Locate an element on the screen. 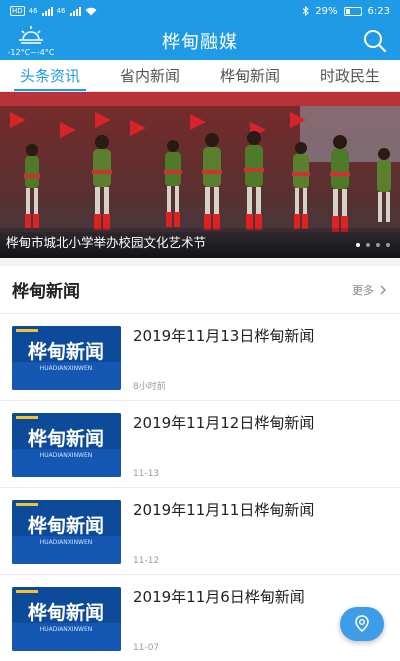 The height and width of the screenshot is (661, 400). news-list-item: 桦甸新闻 HUADIANXINWEN 2019年11月11日桦甸新闻 11-12 is located at coordinates (200, 531).